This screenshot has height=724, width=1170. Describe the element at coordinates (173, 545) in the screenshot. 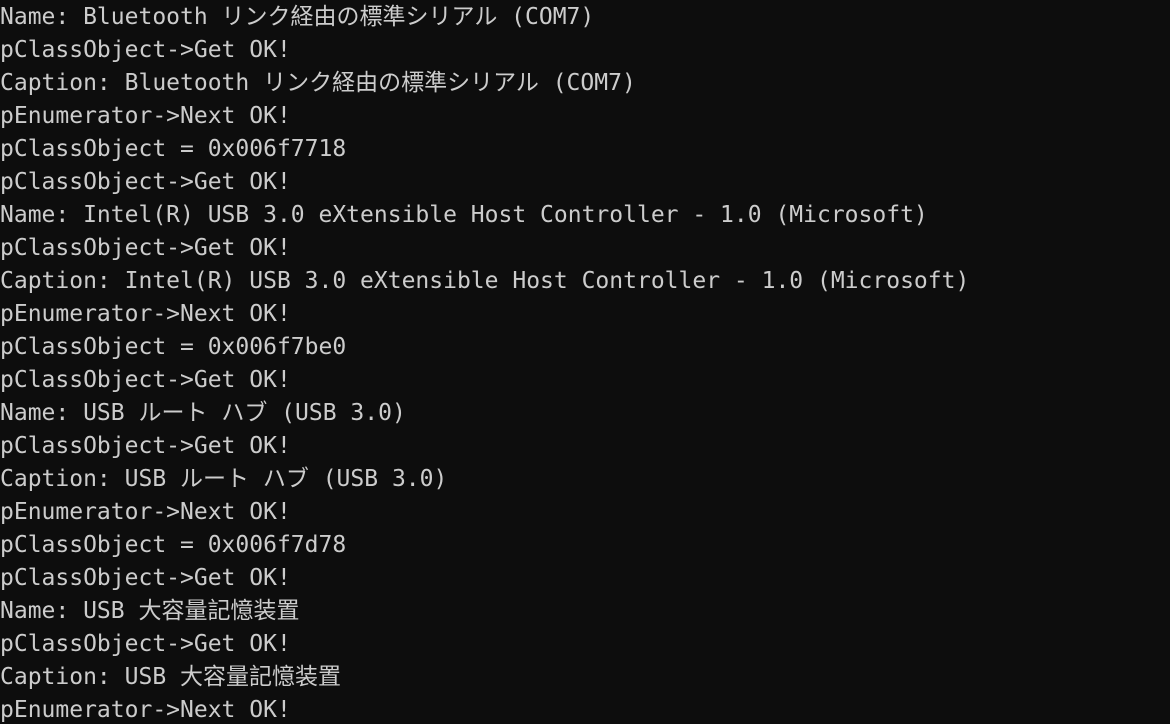

I see `console-line: pClassObject = 0x006f7d78` at that location.